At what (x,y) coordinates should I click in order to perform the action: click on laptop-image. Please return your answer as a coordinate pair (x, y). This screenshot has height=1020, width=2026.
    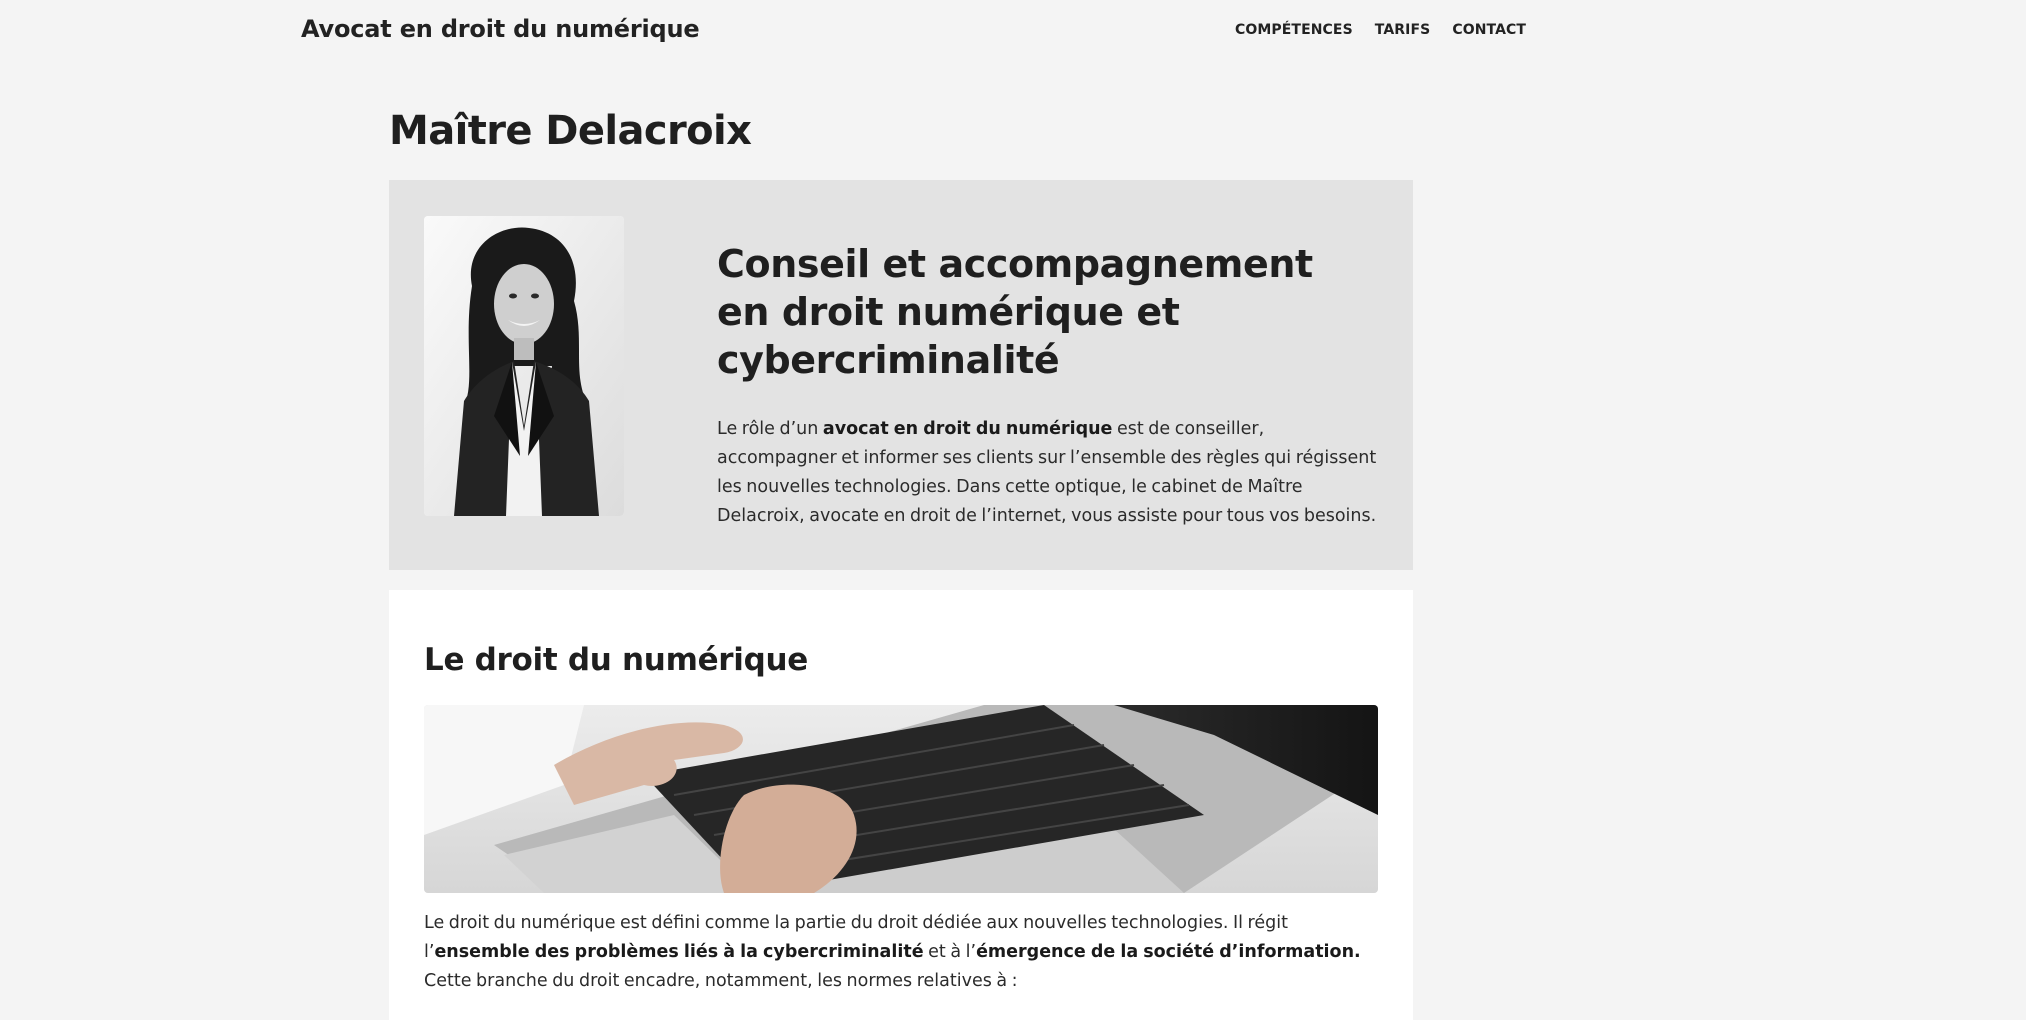
    Looking at the image, I should click on (901, 799).